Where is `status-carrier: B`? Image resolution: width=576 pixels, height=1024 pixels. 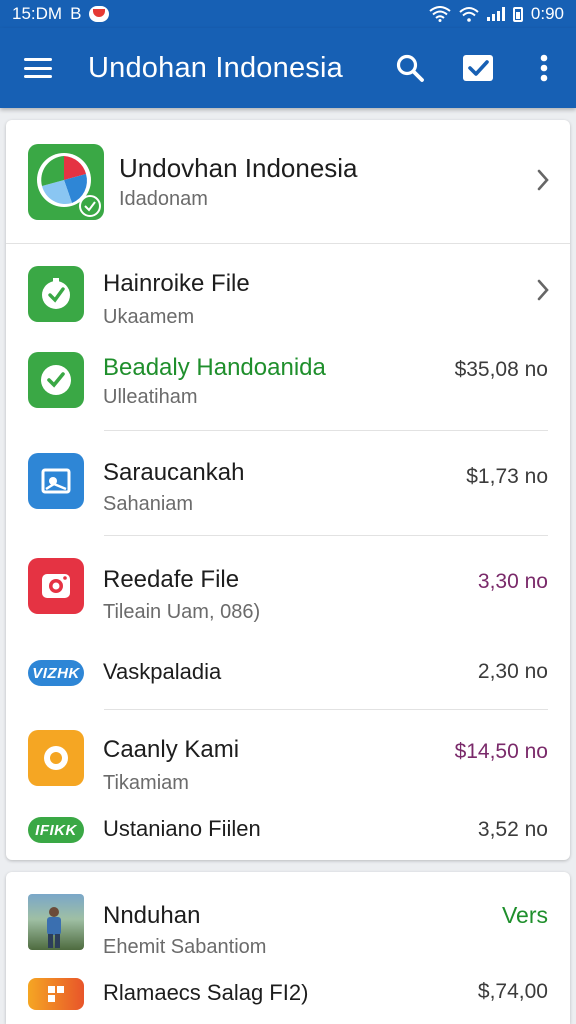 status-carrier: B is located at coordinates (76, 13).